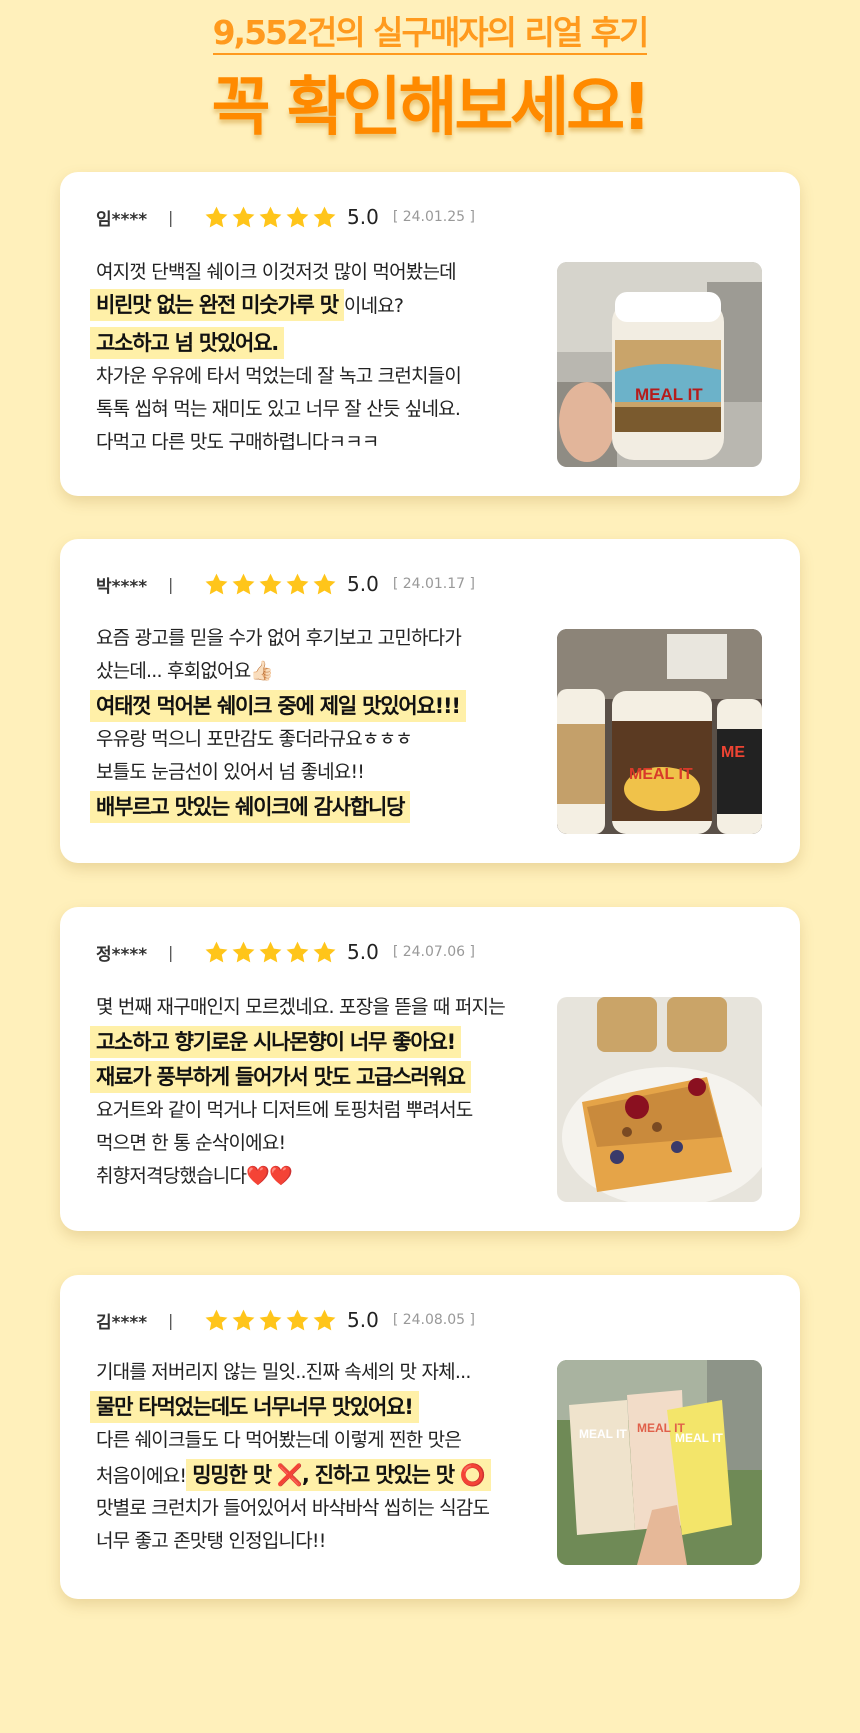 The width and height of the screenshot is (860, 1733). I want to click on review-line: 물만 타먹었는데도 너무너무 맛있어요!, so click(318, 1407).